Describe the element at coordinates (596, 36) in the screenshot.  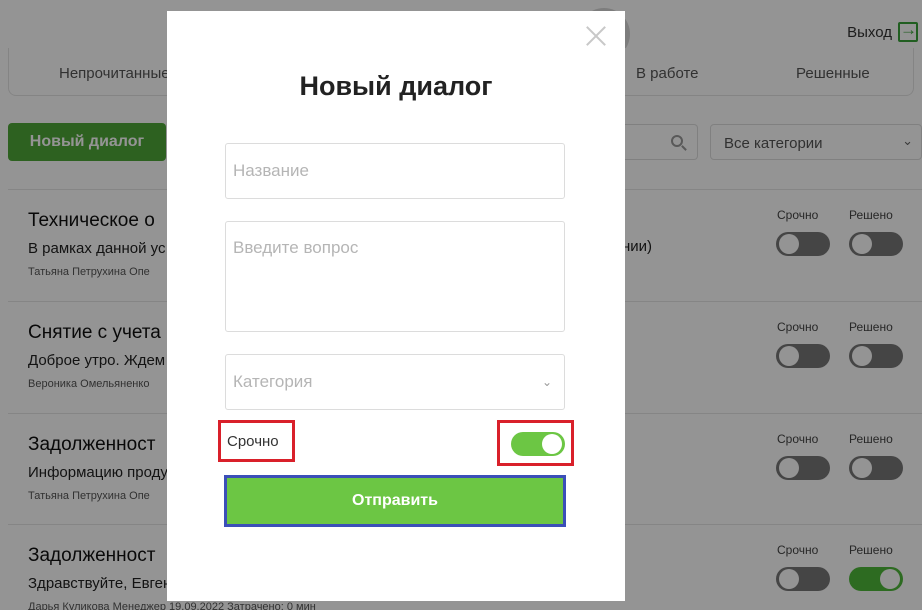
I see `close-icon` at that location.